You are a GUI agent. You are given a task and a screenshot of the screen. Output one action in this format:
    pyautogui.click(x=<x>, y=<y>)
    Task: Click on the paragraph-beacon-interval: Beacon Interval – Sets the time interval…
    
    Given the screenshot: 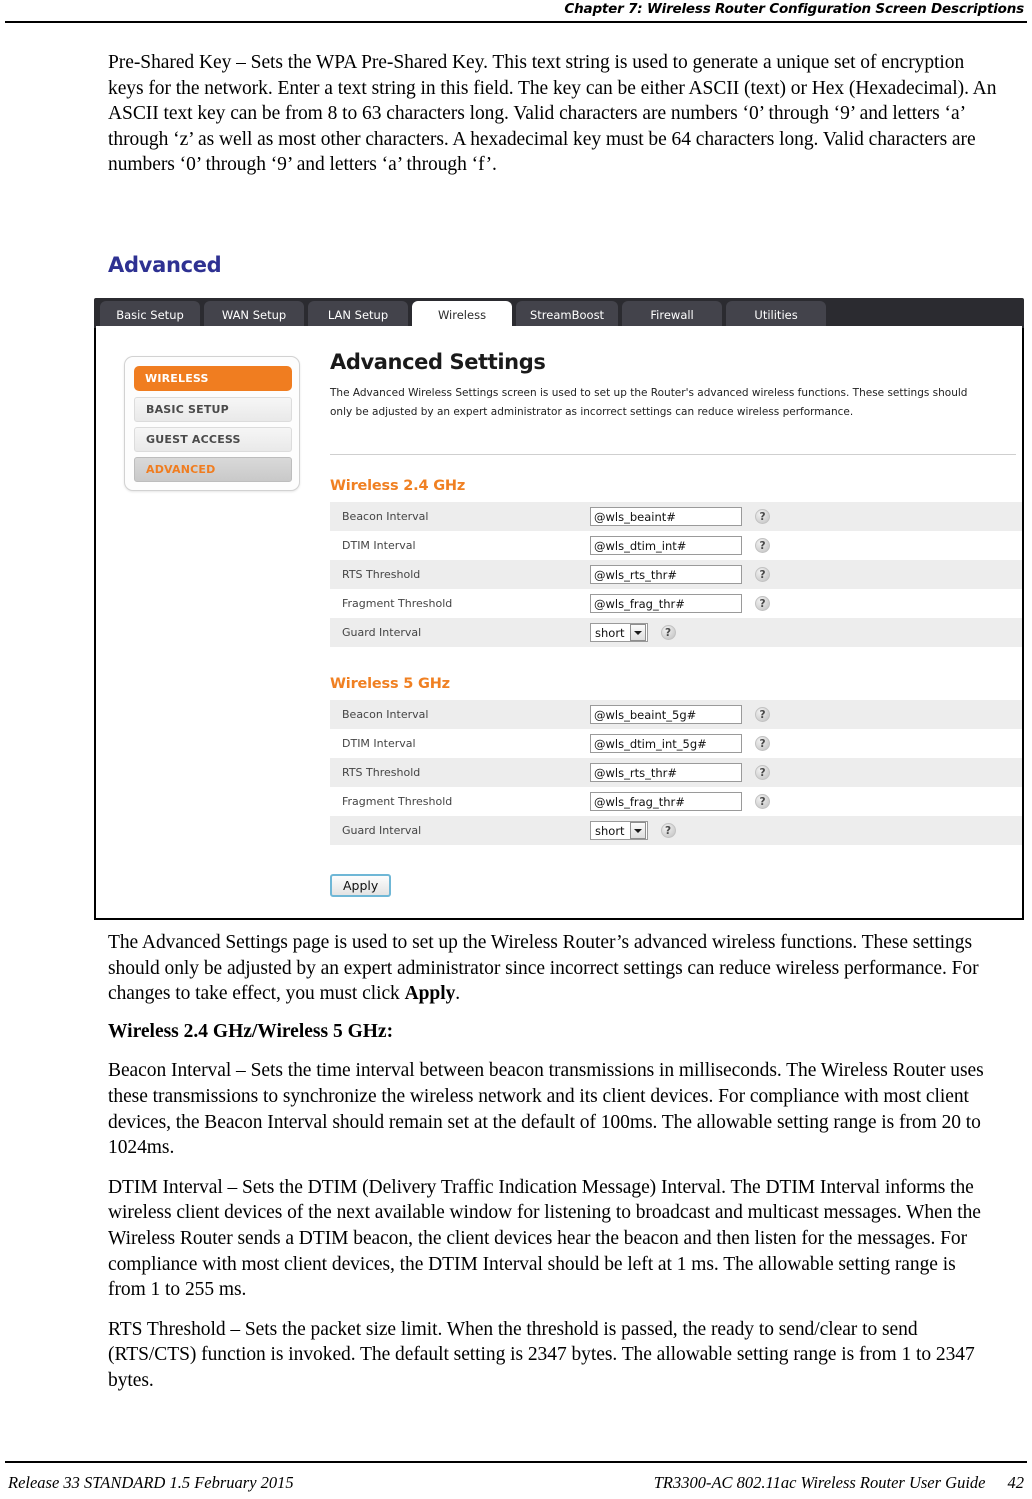 What is the action you would take?
    pyautogui.click(x=546, y=1109)
    